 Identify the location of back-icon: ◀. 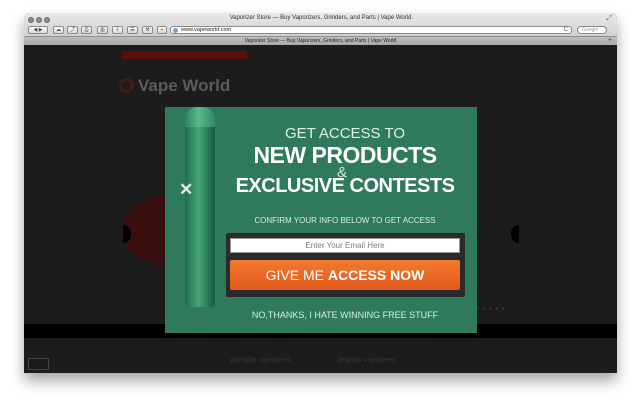
(35, 30).